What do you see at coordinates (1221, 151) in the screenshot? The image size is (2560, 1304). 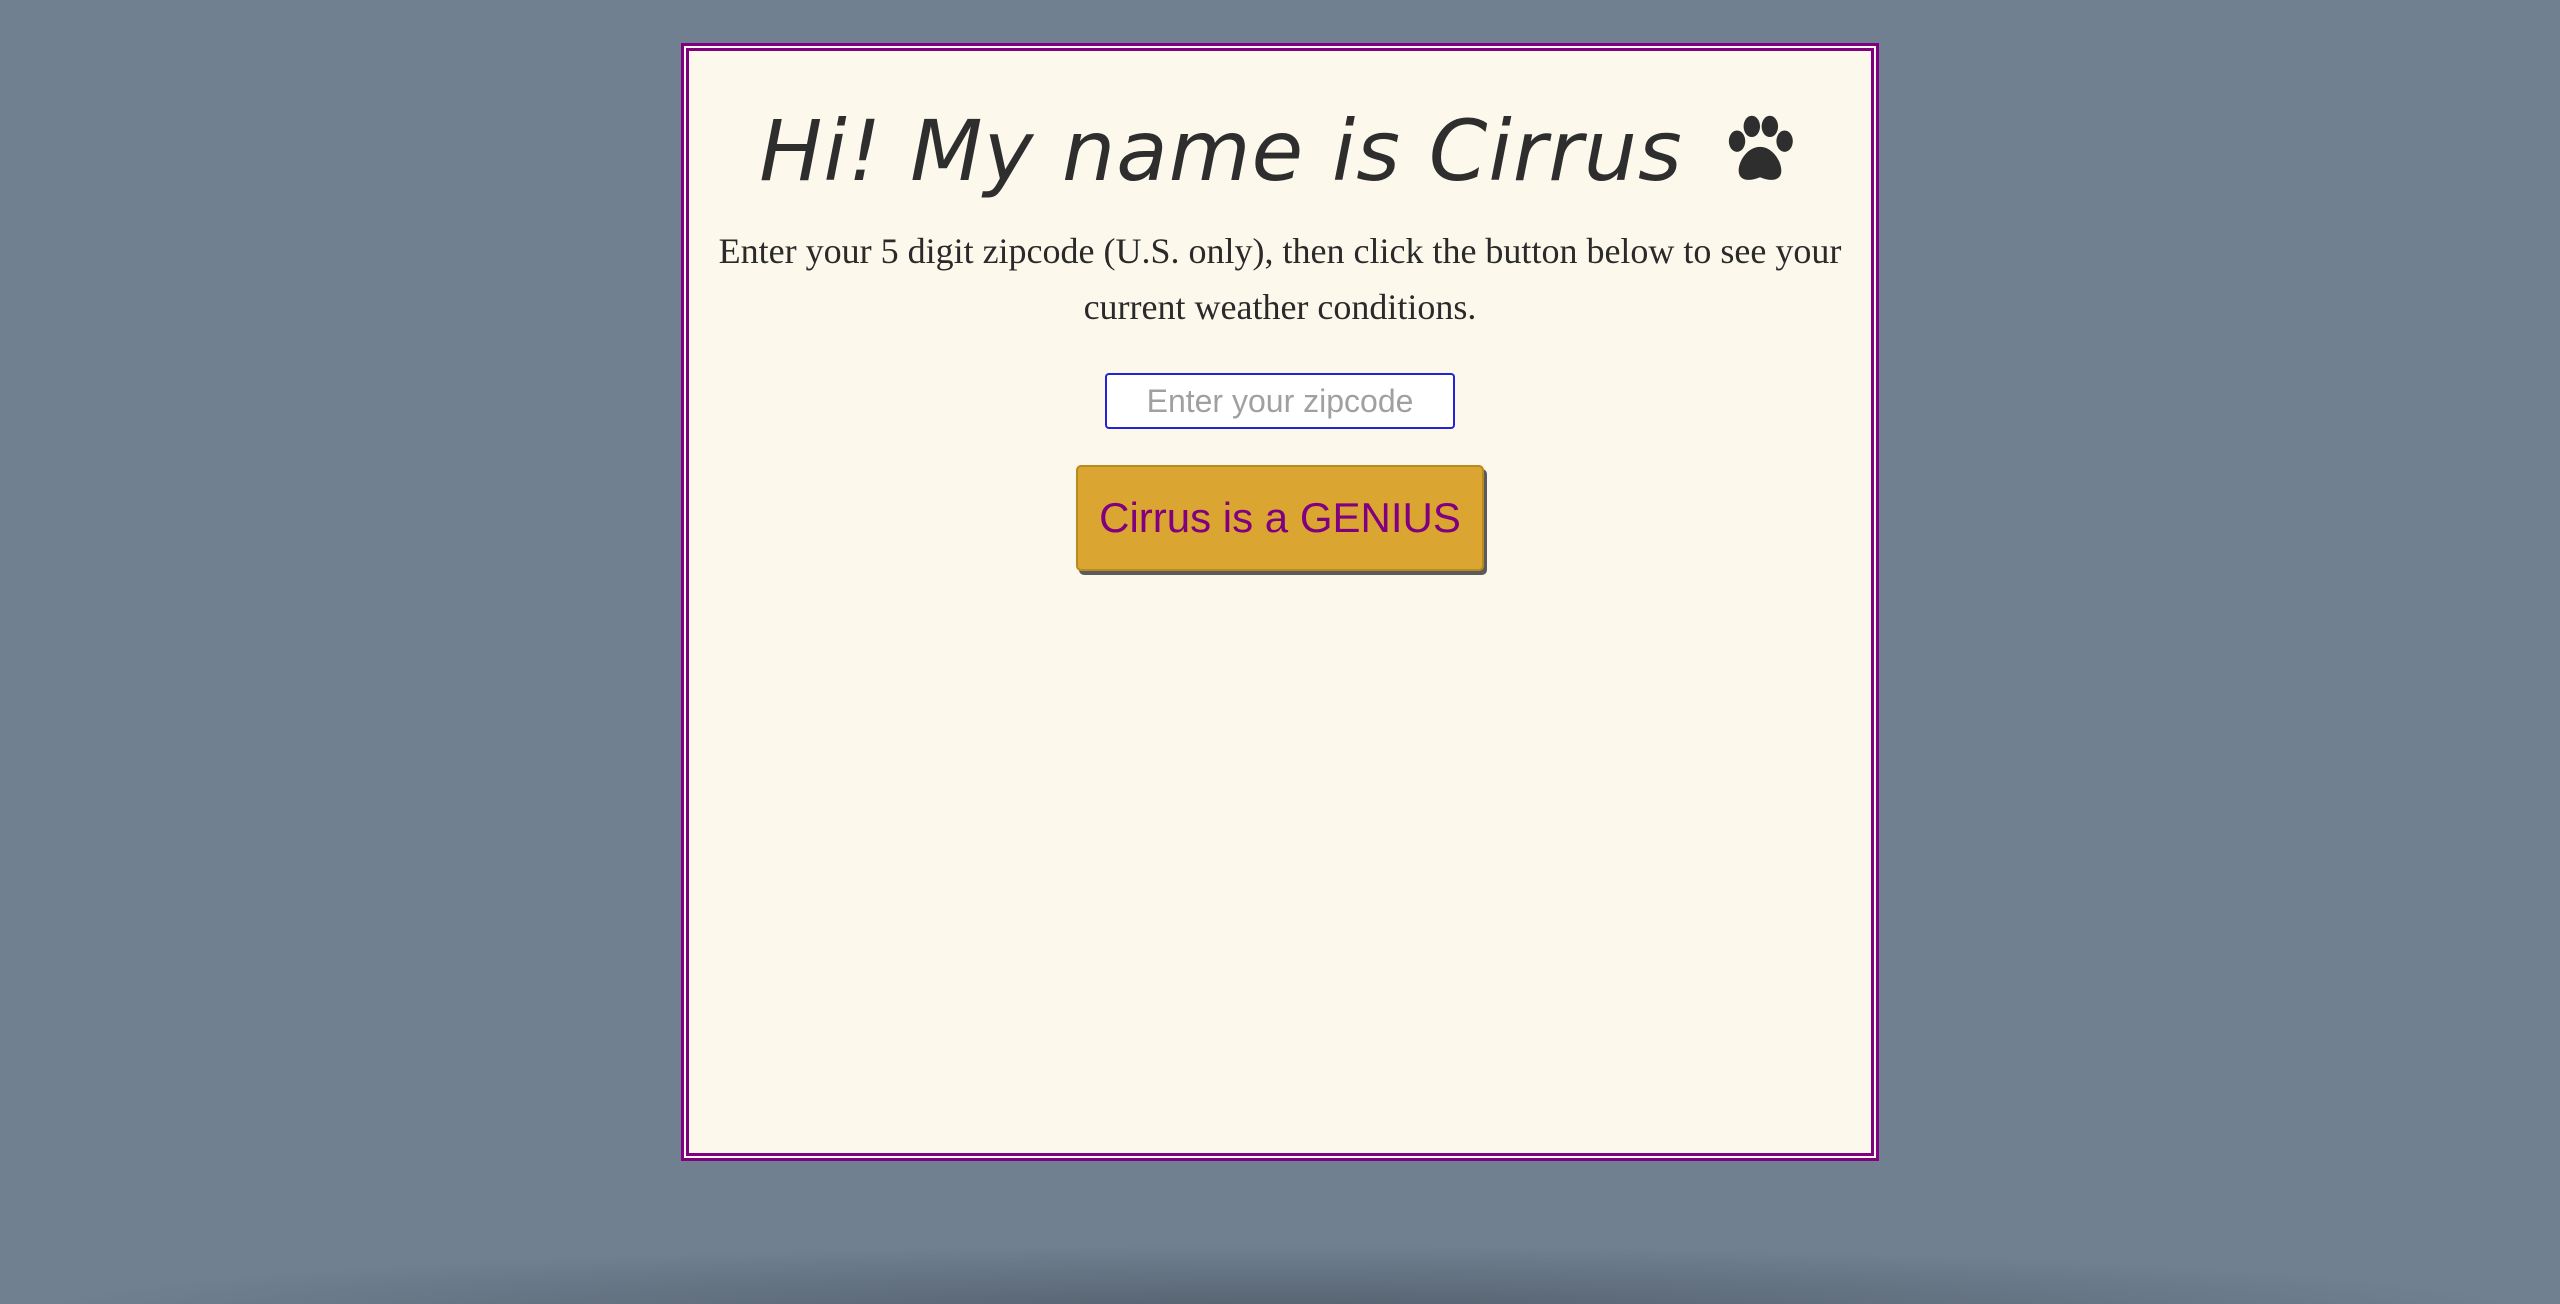 I see `page-title-text: Hi! My name is Cirrus` at bounding box center [1221, 151].